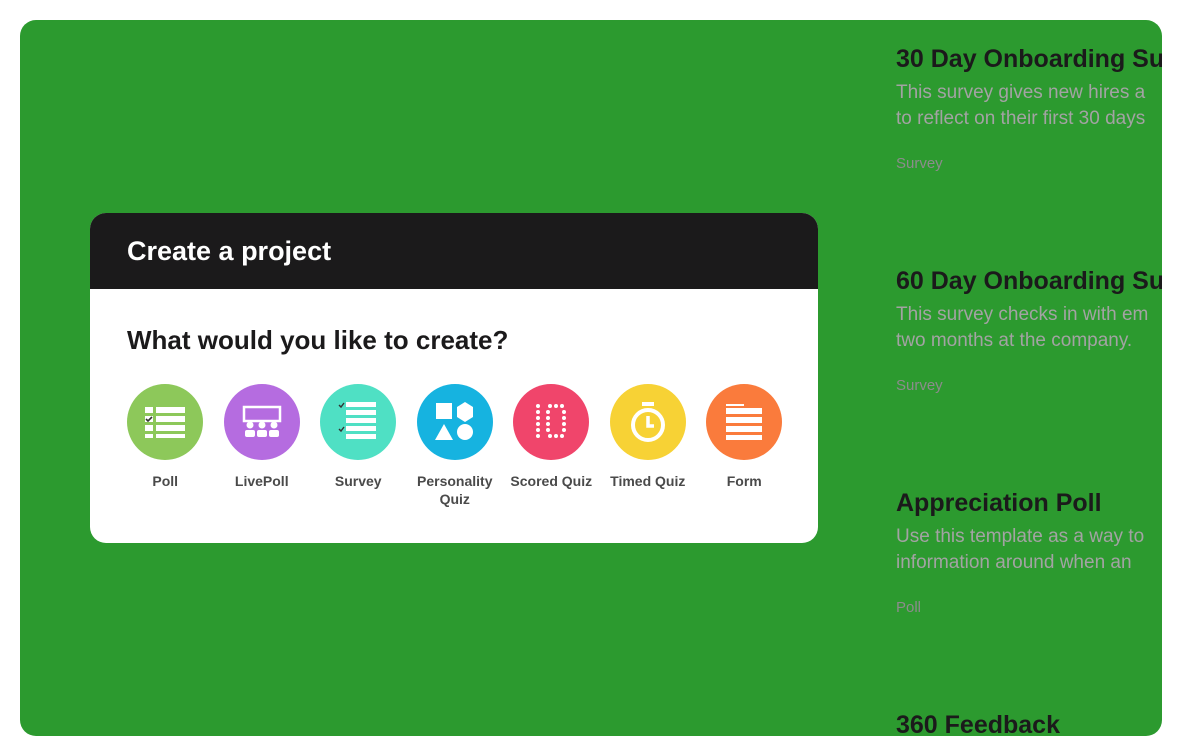 The image size is (1182, 756). I want to click on project-type-personality-quiz: Personality Quiz, so click(455, 446).